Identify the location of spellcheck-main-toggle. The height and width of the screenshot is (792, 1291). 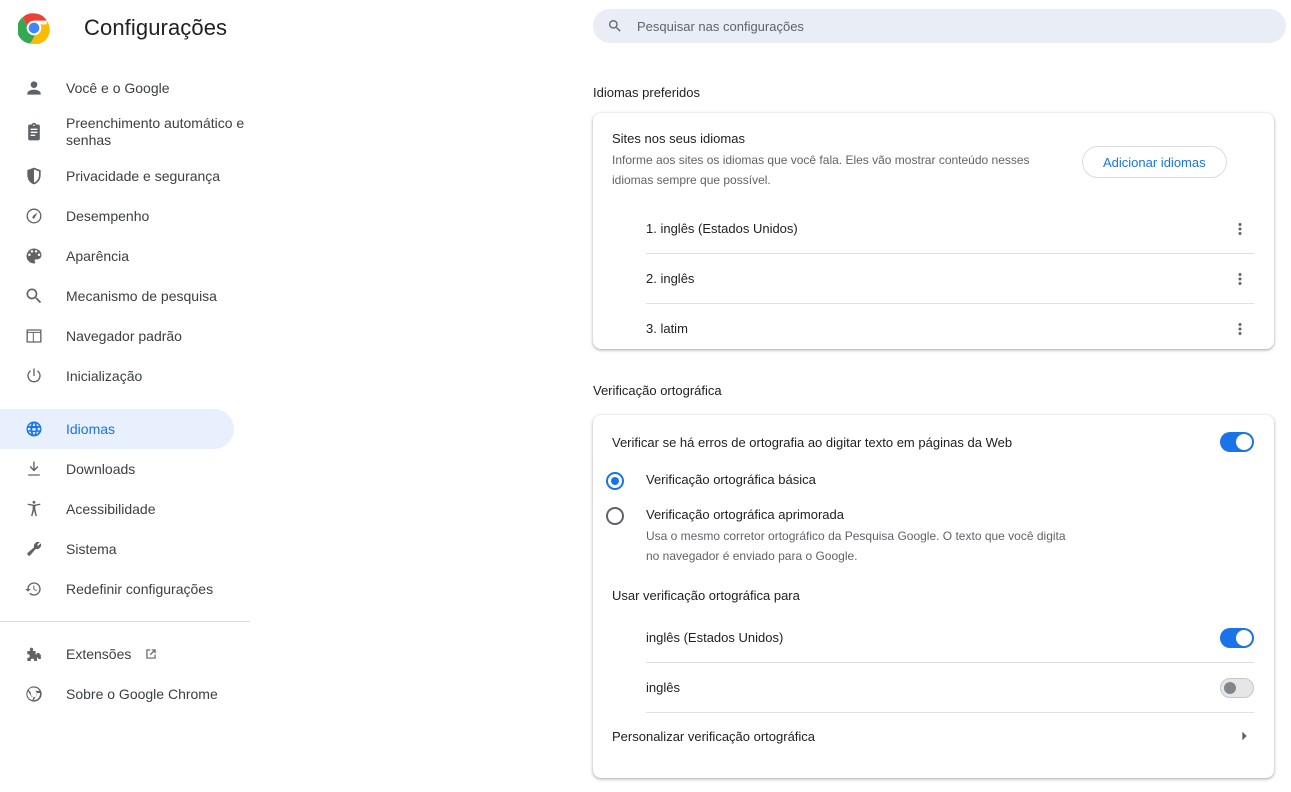
(1237, 442).